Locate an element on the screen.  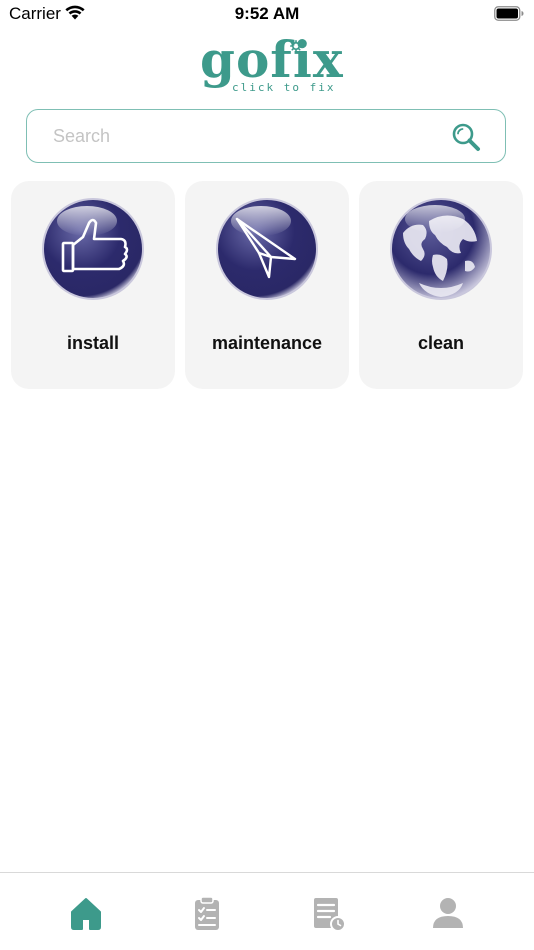
search-input is located at coordinates (243, 136).